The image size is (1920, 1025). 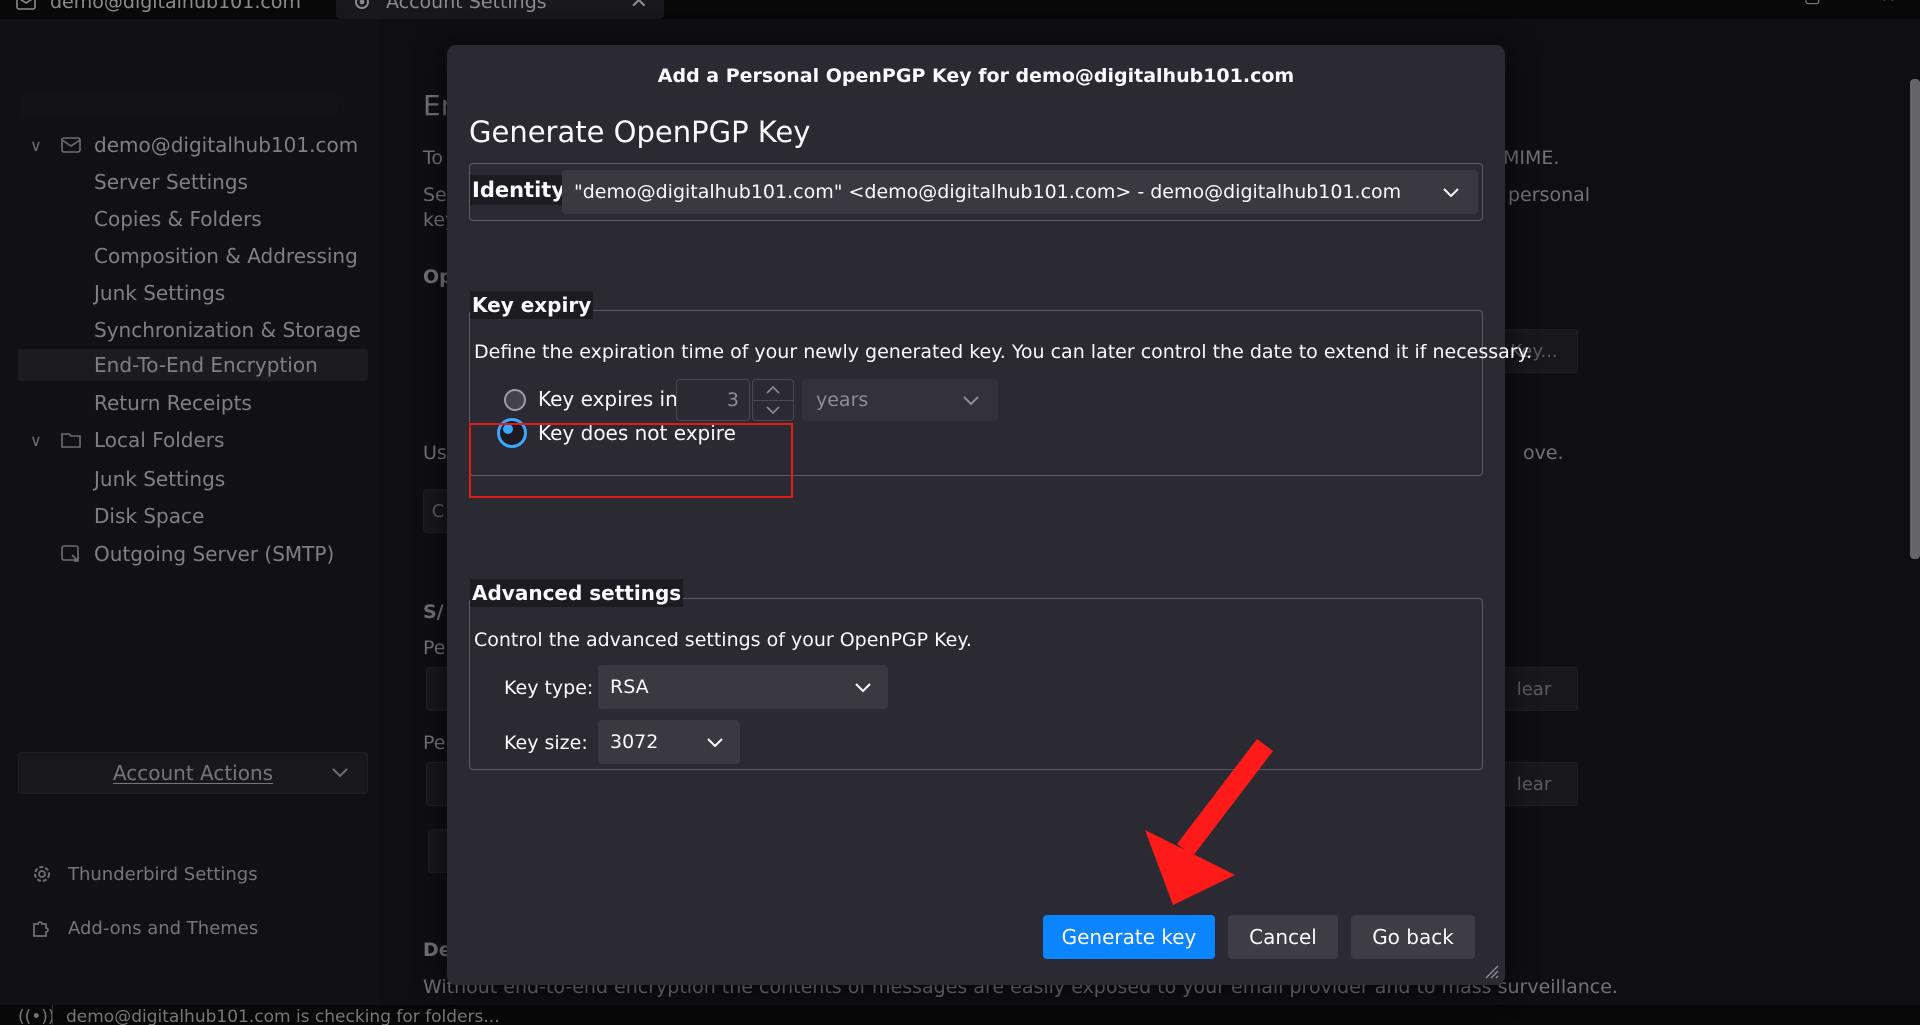 What do you see at coordinates (1490, 970) in the screenshot?
I see `resize-grip-icon` at bounding box center [1490, 970].